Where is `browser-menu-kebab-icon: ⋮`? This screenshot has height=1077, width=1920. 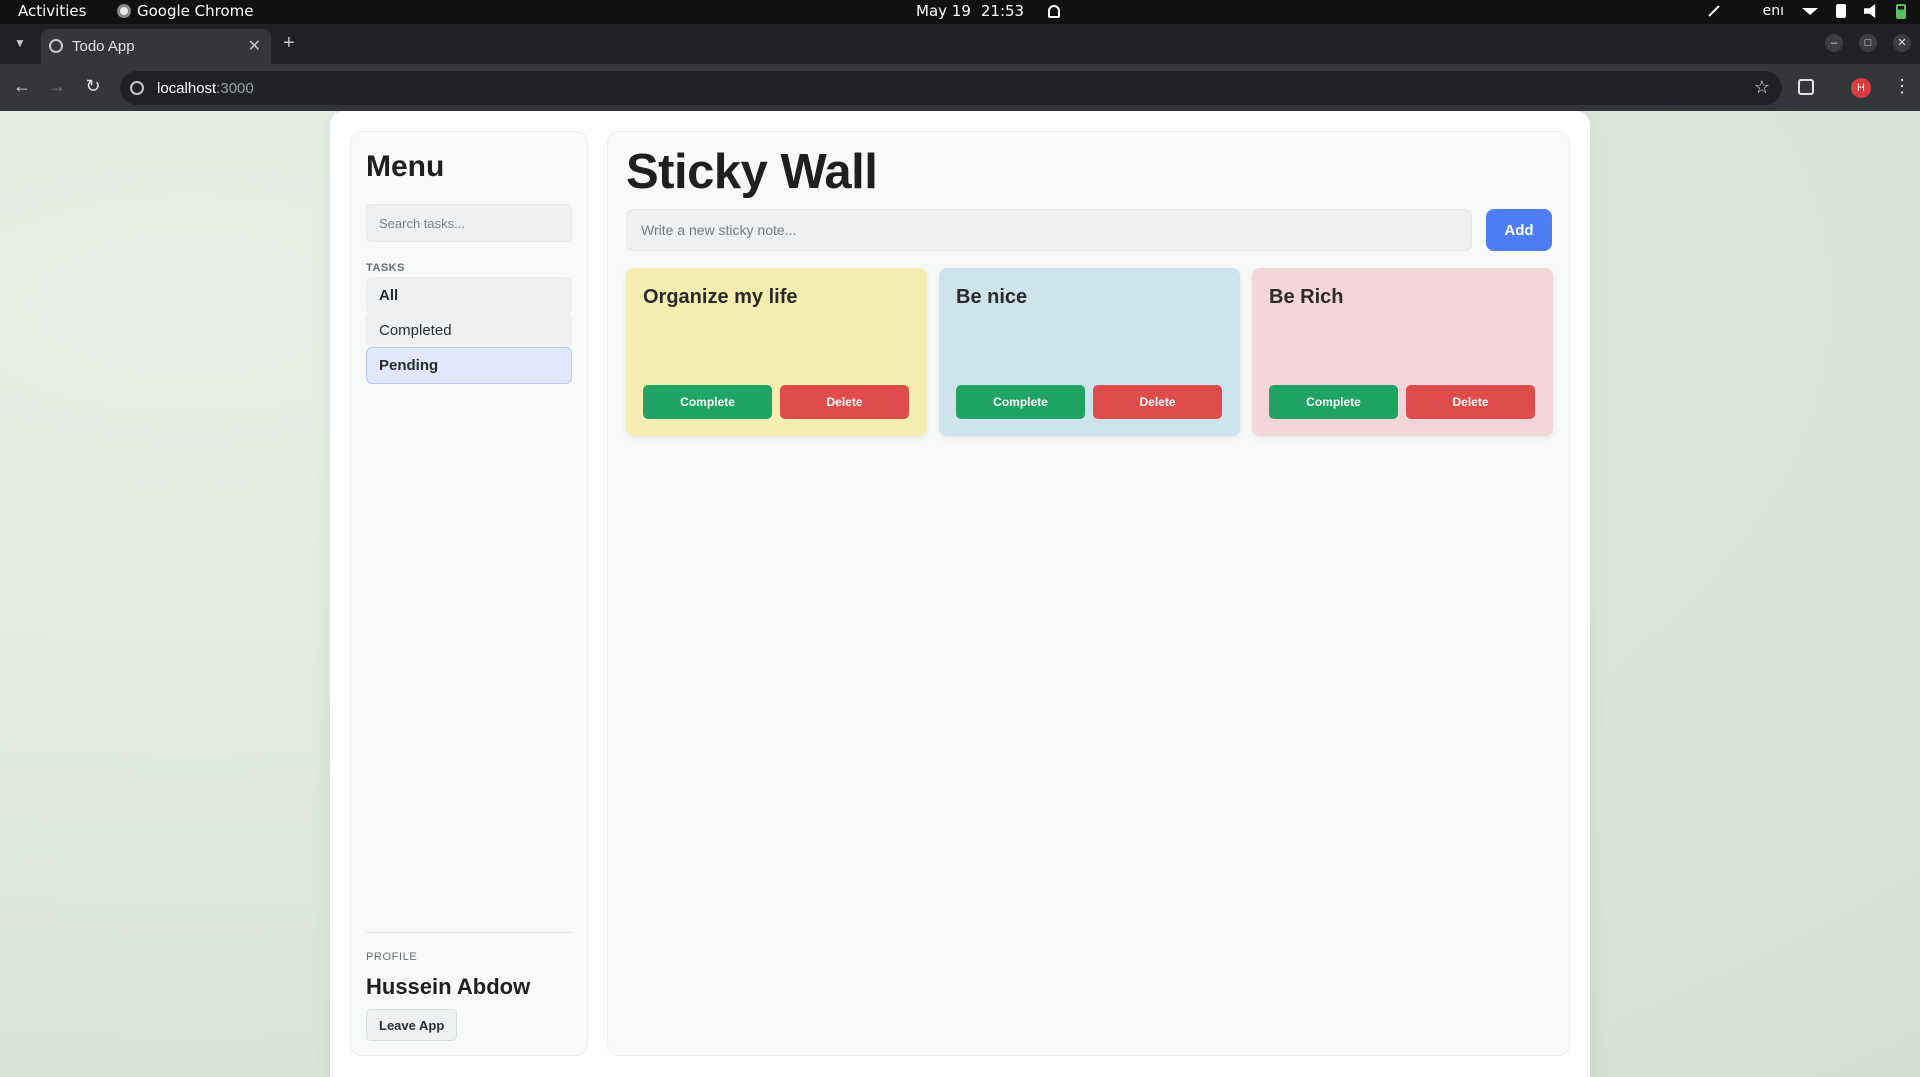
browser-menu-kebab-icon: ⋮ is located at coordinates (1902, 86).